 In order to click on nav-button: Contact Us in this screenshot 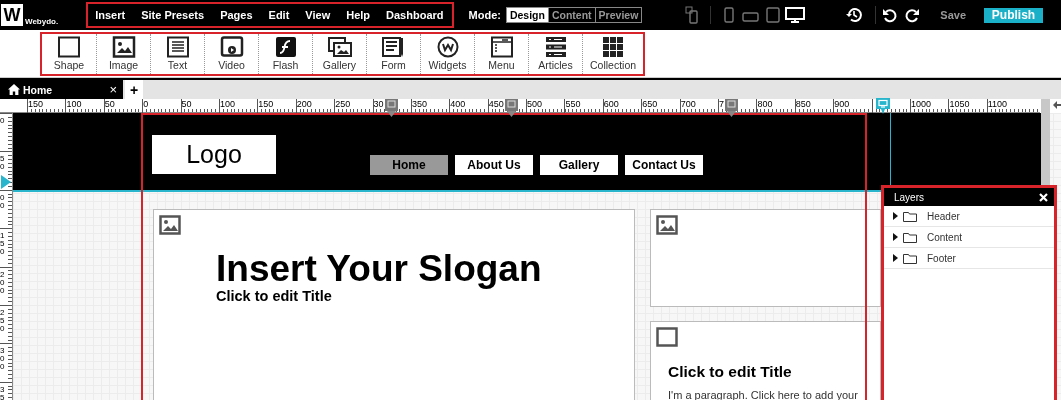, I will do `click(664, 165)`.